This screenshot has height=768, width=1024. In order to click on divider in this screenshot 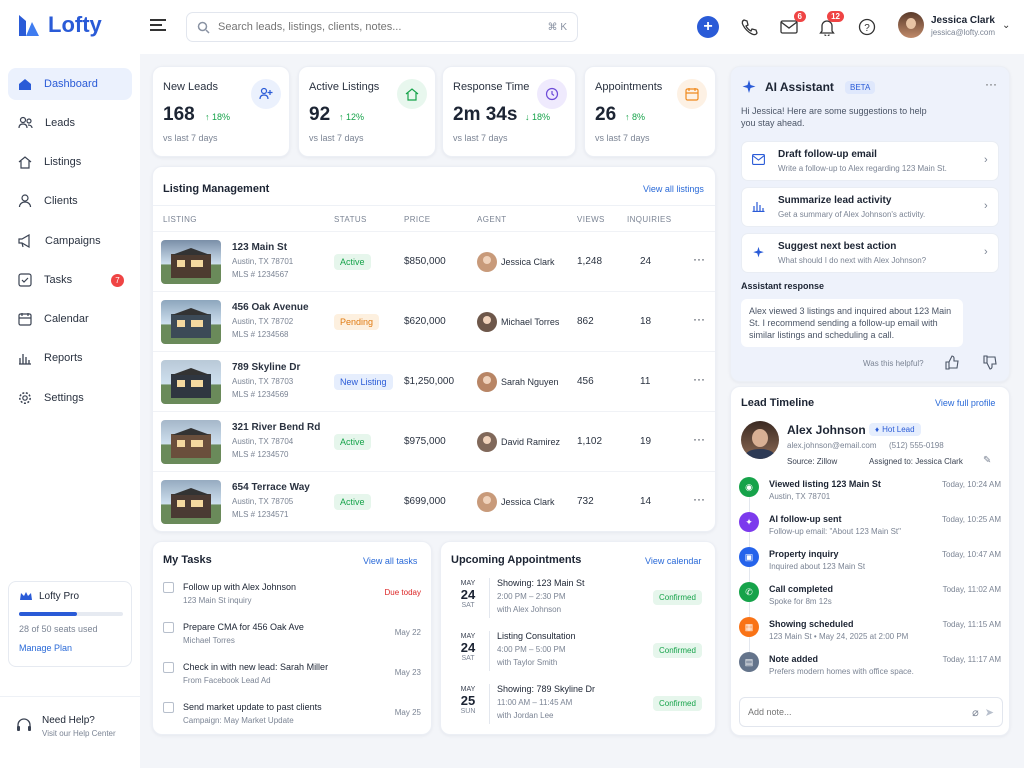, I will do `click(70, 696)`.